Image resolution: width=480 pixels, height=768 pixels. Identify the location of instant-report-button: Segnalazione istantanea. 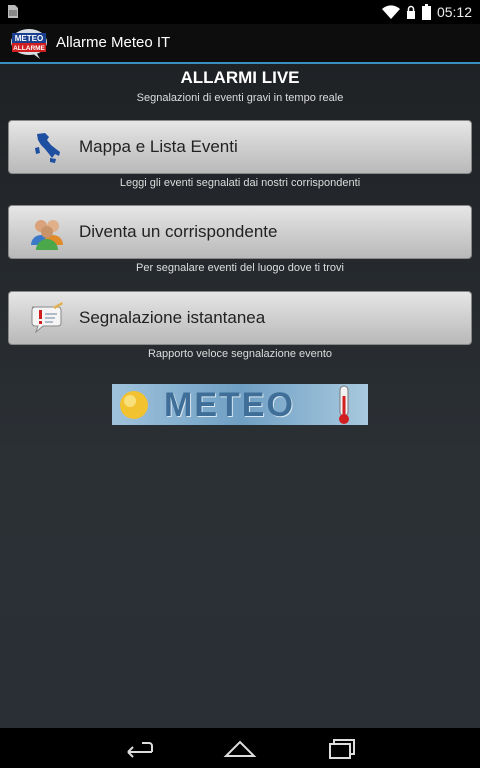
(240, 318).